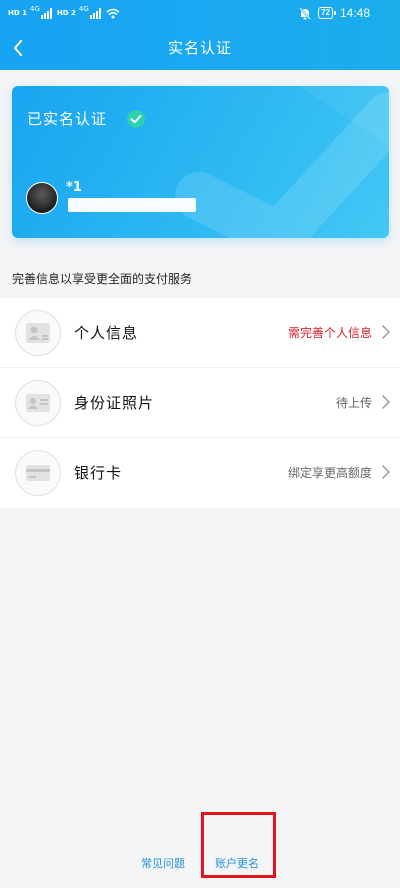  I want to click on status-right: 72 14:48, so click(334, 13).